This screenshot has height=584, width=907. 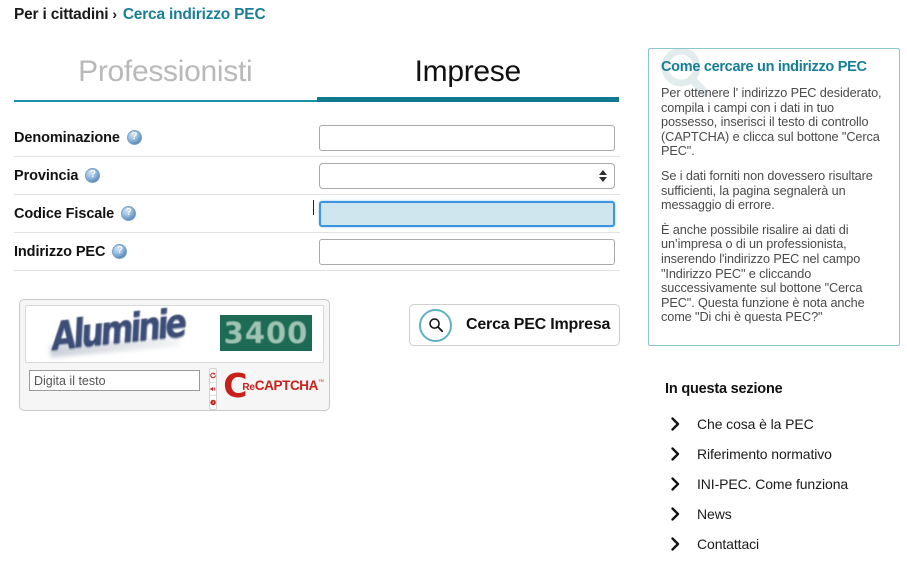 What do you see at coordinates (714, 514) in the screenshot?
I see `section-link-label: News` at bounding box center [714, 514].